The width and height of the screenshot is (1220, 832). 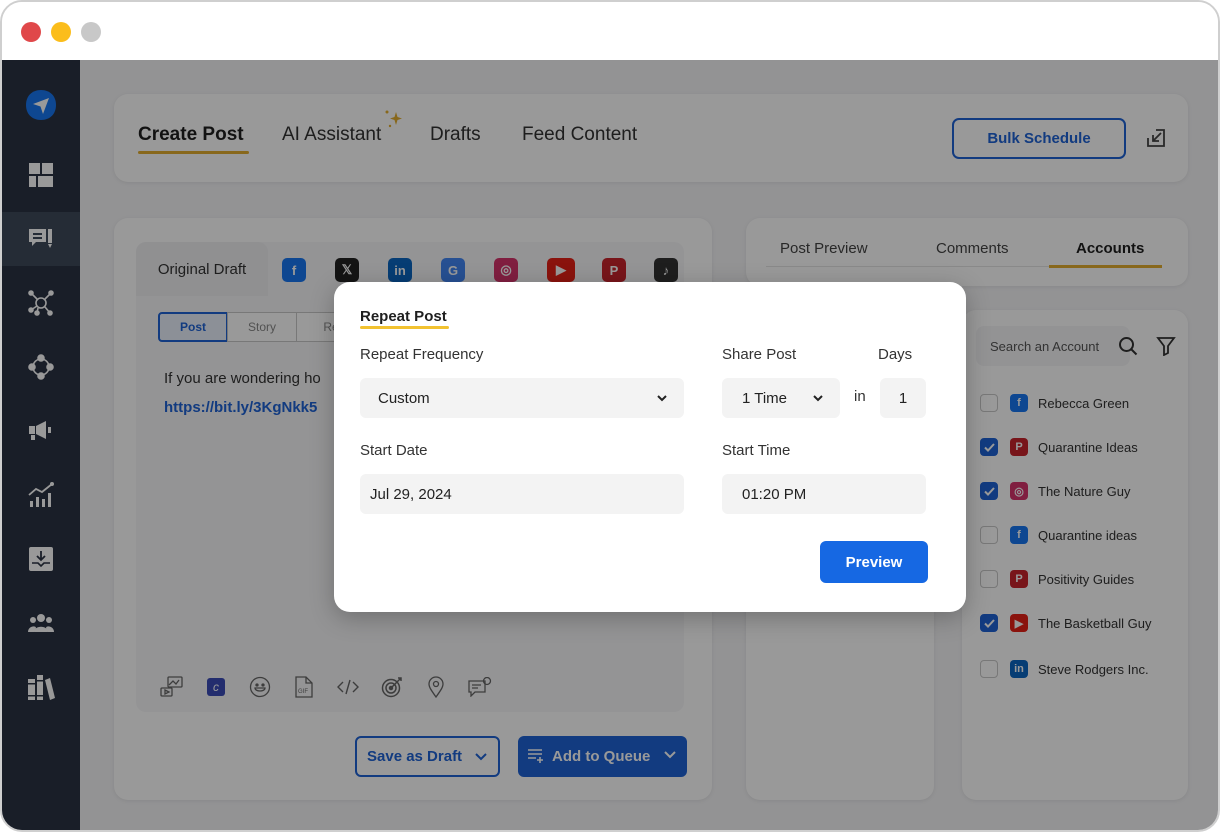 I want to click on repeat-frequency-label: Repeat Frequency, so click(x=422, y=354).